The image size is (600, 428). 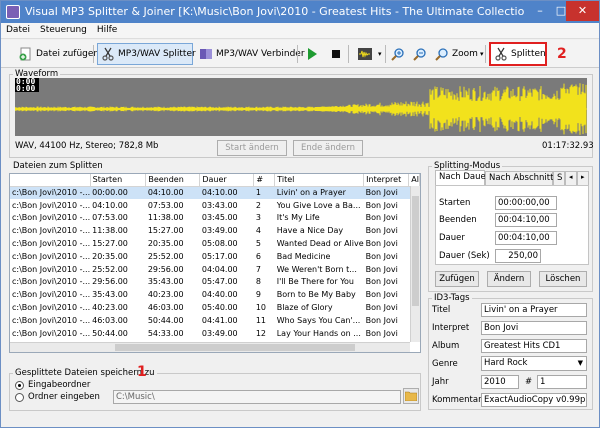 What do you see at coordinates (534, 328) in the screenshot?
I see `artist-input: Bon Jovi` at bounding box center [534, 328].